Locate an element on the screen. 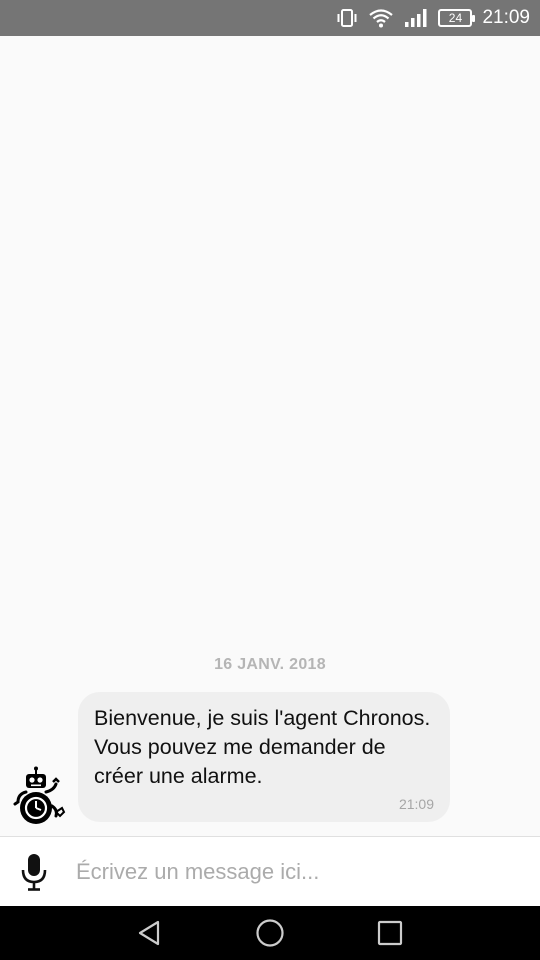  microphone-icon is located at coordinates (34, 872).